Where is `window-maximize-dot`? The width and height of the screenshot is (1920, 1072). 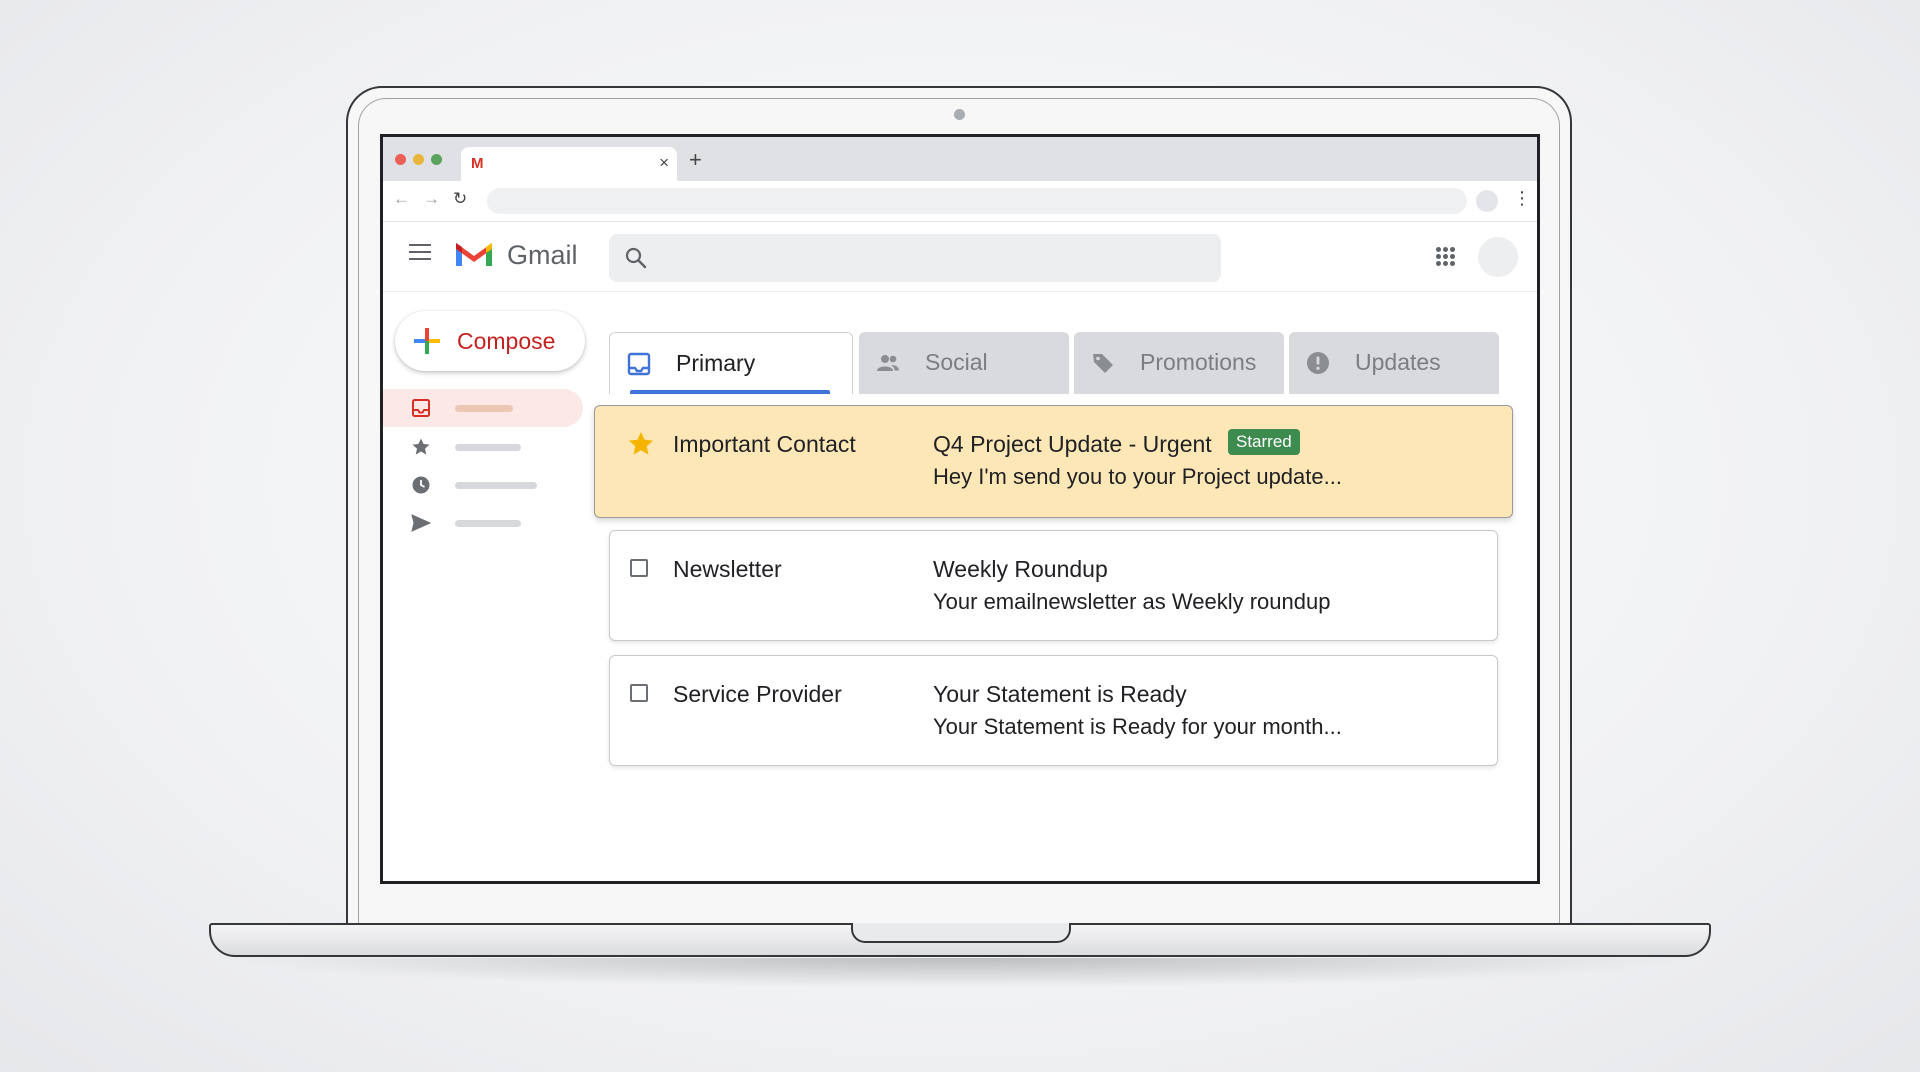
window-maximize-dot is located at coordinates (436, 159).